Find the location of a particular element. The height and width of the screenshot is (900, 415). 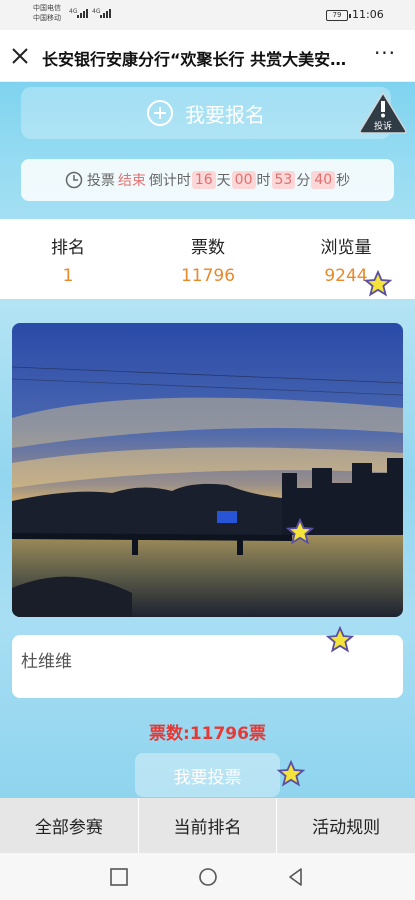

plus-circle-icon is located at coordinates (160, 113).